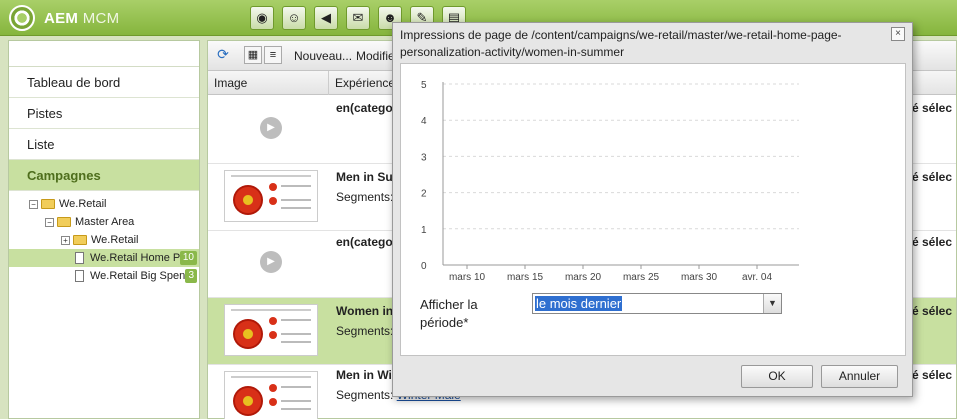 The width and height of the screenshot is (957, 419). I want to click on aem-logo-icon, so click(22, 18).